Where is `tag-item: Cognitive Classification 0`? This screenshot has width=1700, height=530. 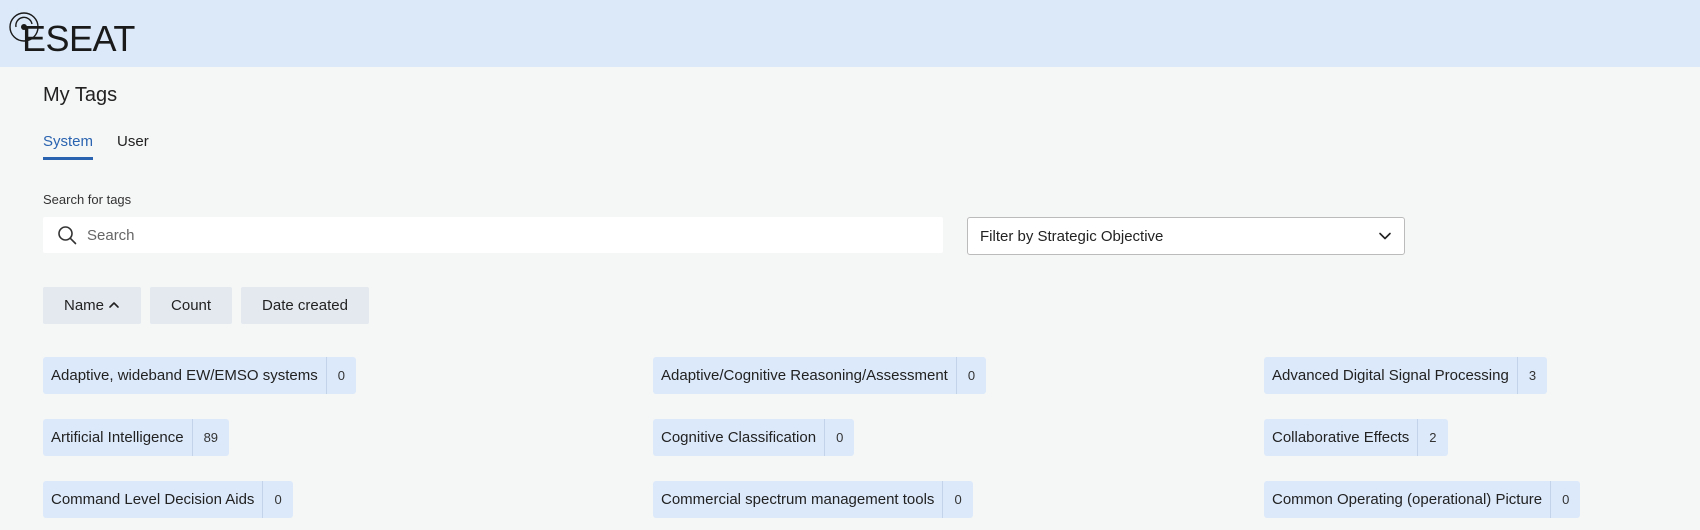 tag-item: Cognitive Classification 0 is located at coordinates (754, 437).